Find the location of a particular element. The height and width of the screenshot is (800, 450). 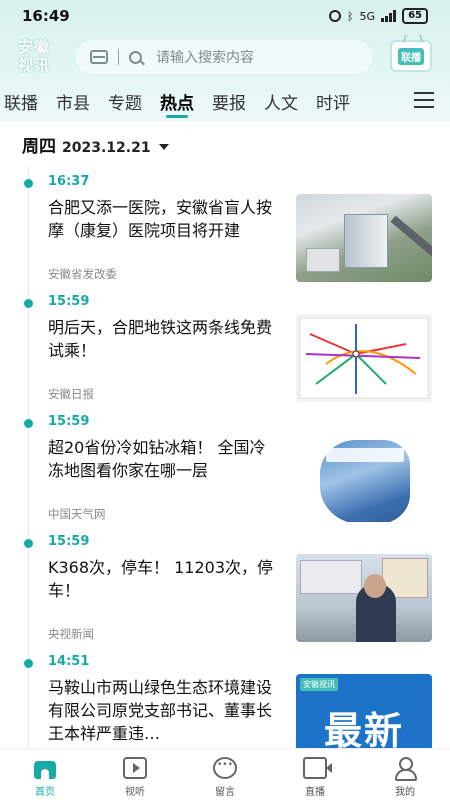

nav-video: 视听 is located at coordinates (135, 774).